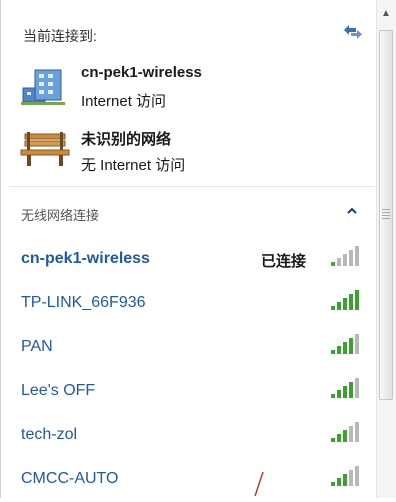 The image size is (396, 502). What do you see at coordinates (133, 165) in the screenshot?
I see `connection-status: 无 Internet 访问` at bounding box center [133, 165].